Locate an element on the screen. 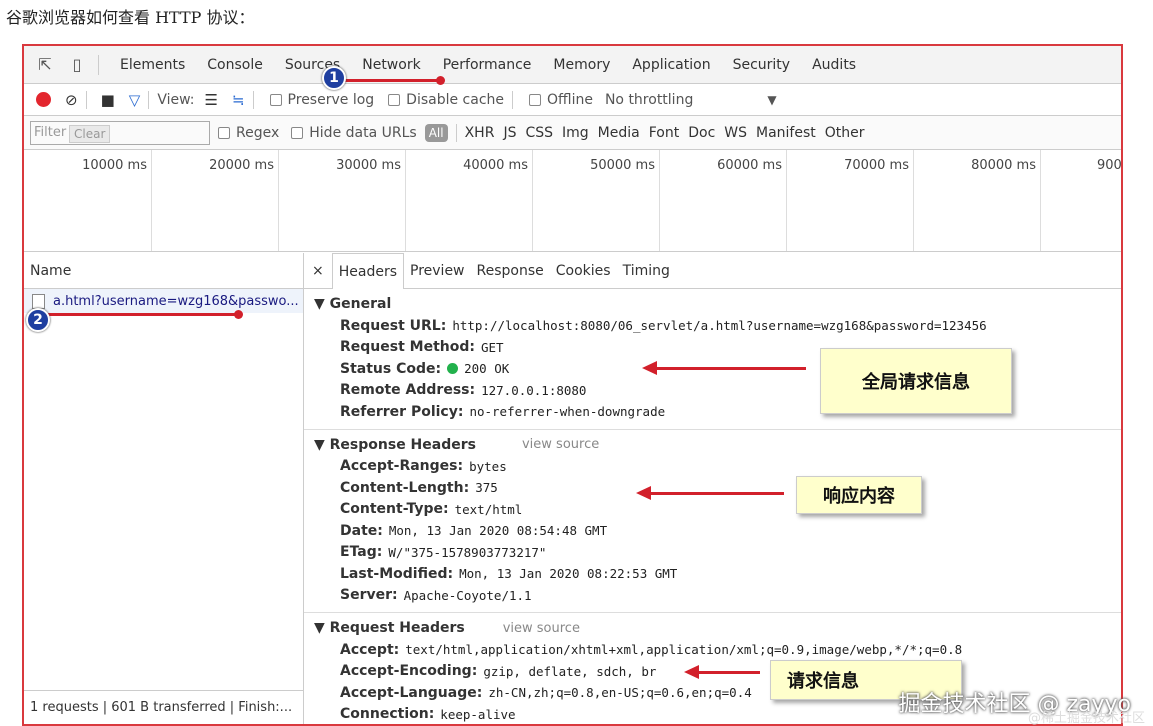 This screenshot has width=1153, height=726. filter-img: Img is located at coordinates (575, 133).